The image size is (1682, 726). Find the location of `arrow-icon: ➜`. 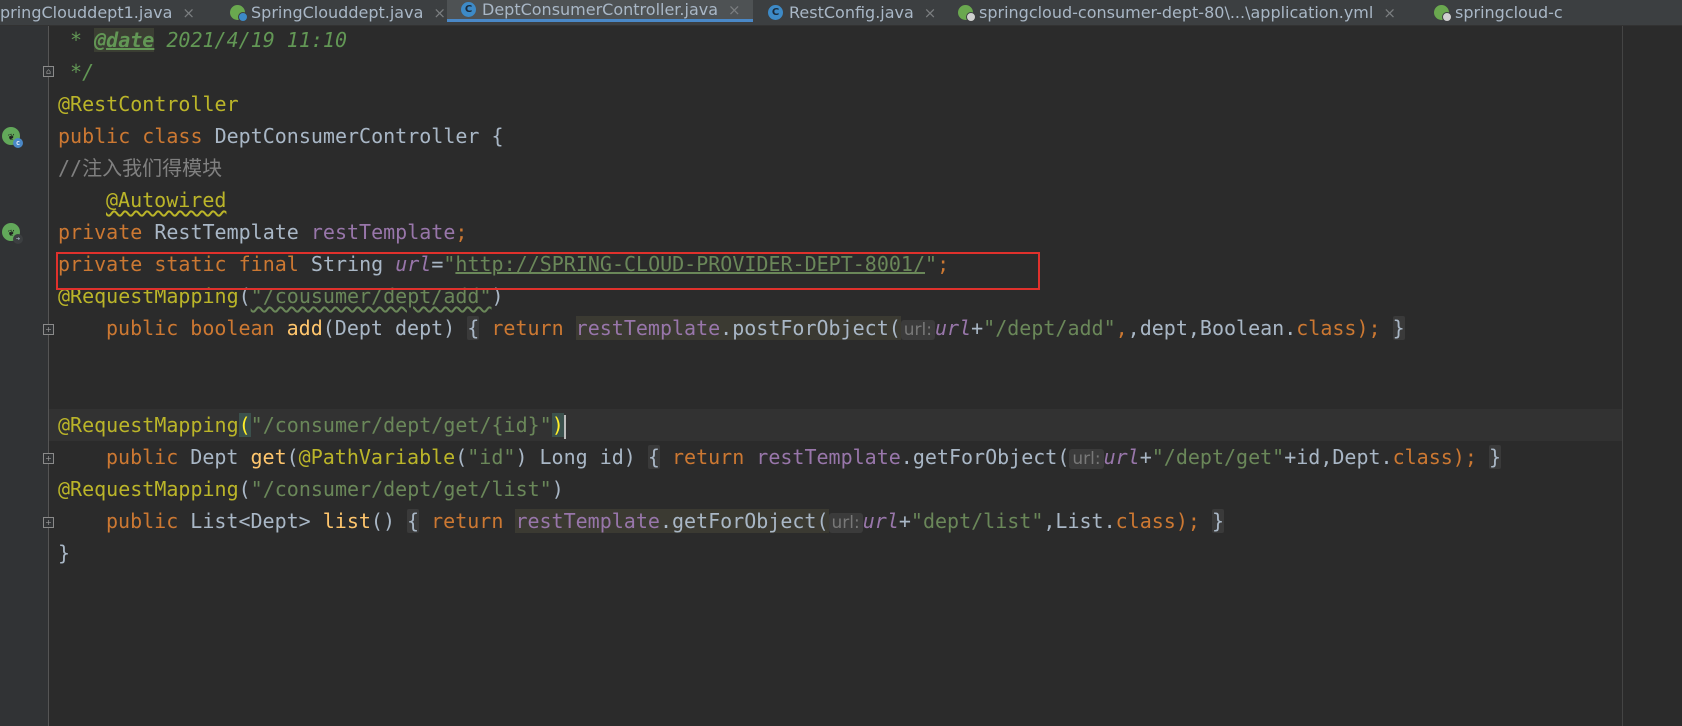

arrow-icon: ➜ is located at coordinates (18, 239).